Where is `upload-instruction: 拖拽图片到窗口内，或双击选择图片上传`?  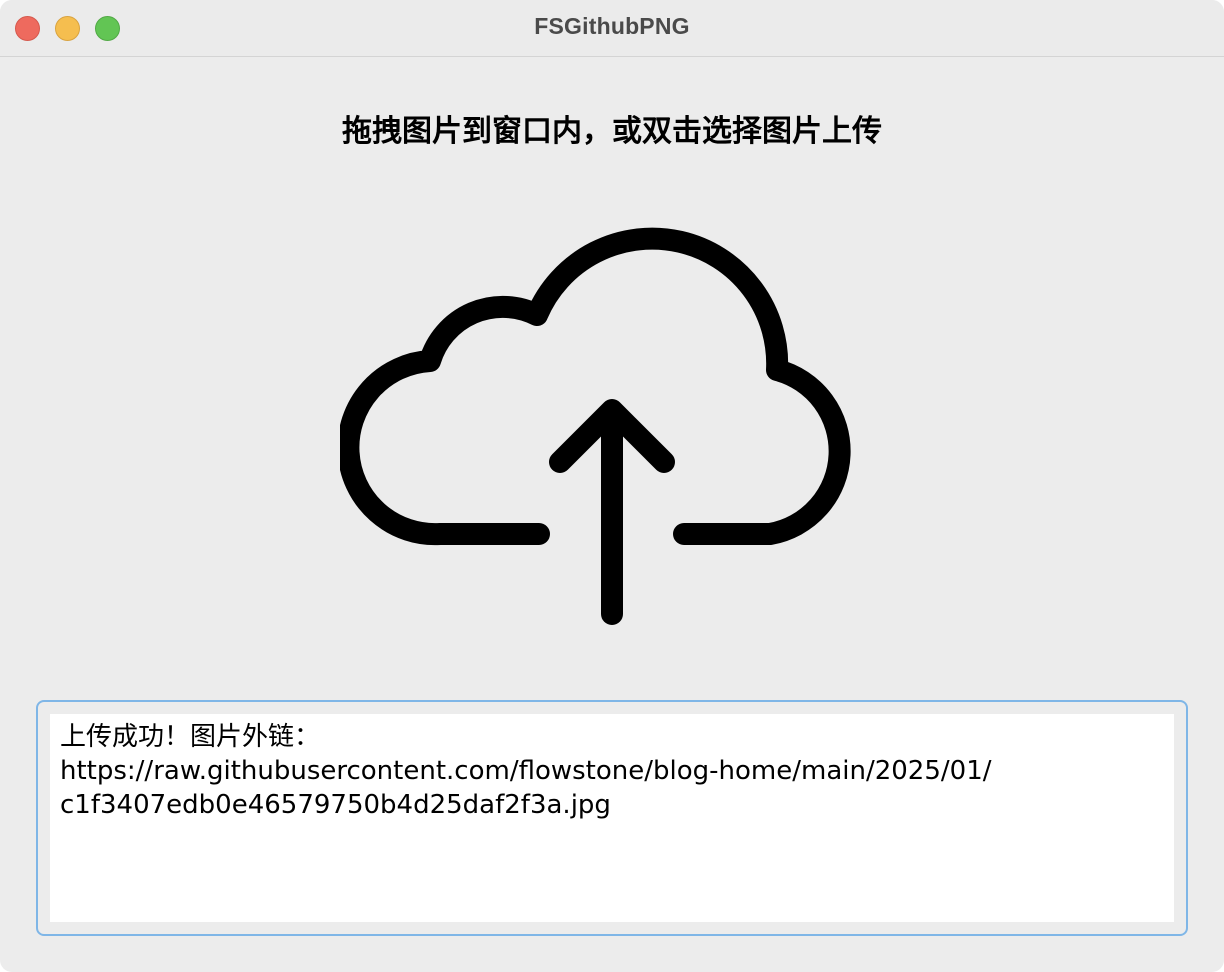
upload-instruction: 拖拽图片到窗口内，或双击选择图片上传 is located at coordinates (612, 131).